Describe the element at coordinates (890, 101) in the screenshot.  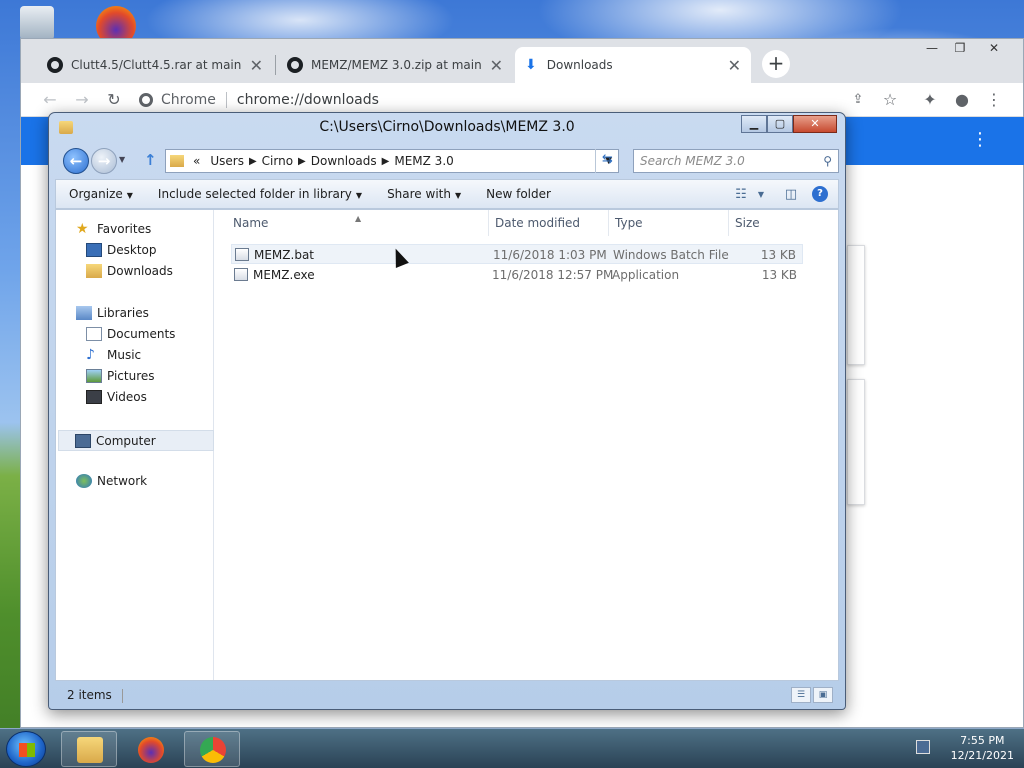
I see `bookmark-star-icon: ☆` at that location.